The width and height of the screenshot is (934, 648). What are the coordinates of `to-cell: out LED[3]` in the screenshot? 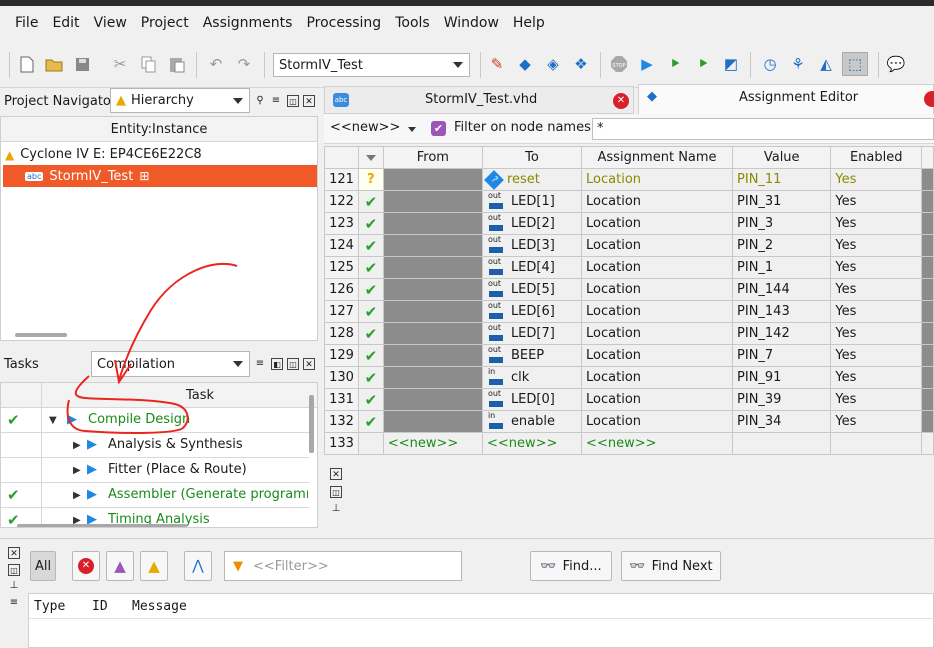 It's located at (532, 245).